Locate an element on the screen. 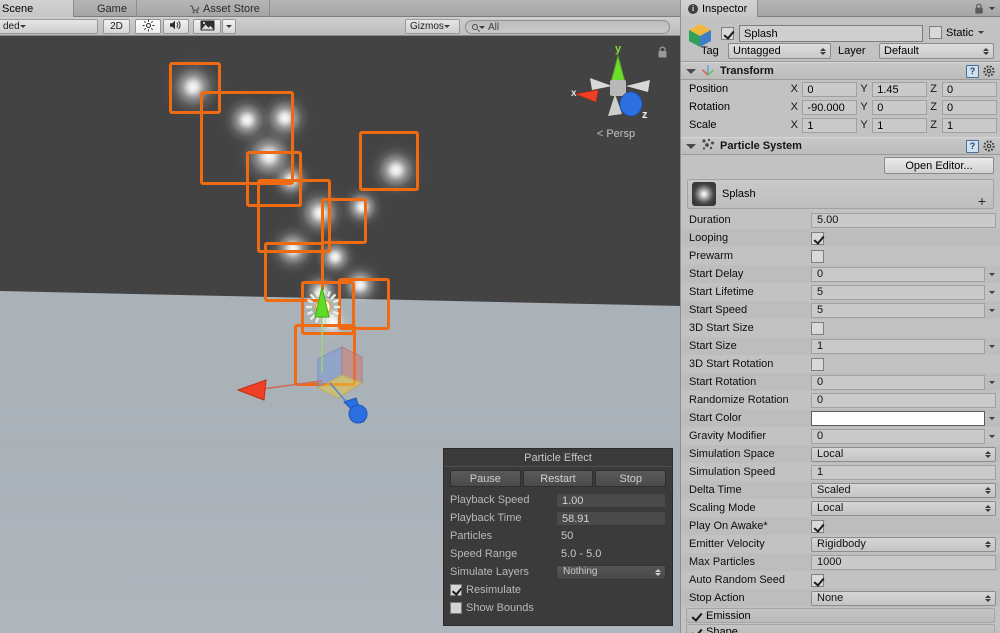  transform-field-z: 1 is located at coordinates (970, 125).